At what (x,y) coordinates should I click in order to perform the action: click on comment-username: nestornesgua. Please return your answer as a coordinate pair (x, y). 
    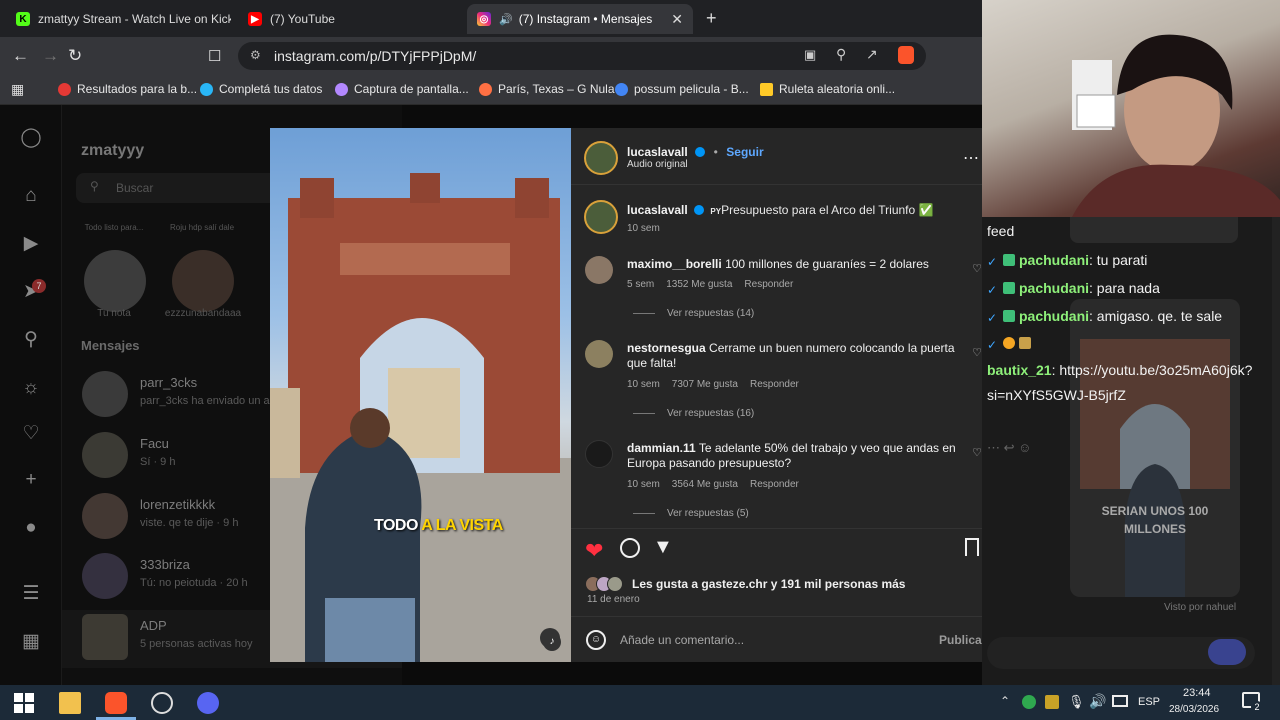
    Looking at the image, I should click on (666, 348).